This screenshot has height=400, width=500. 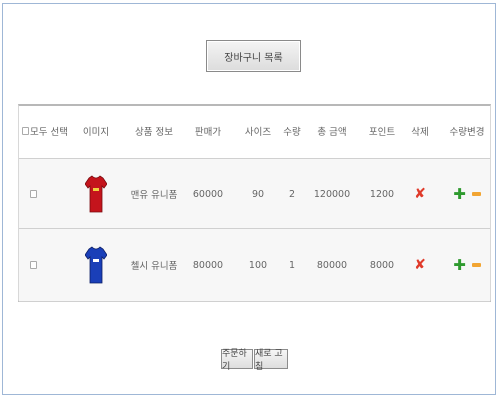 What do you see at coordinates (208, 265) in the screenshot?
I see `product-price: 80000` at bounding box center [208, 265].